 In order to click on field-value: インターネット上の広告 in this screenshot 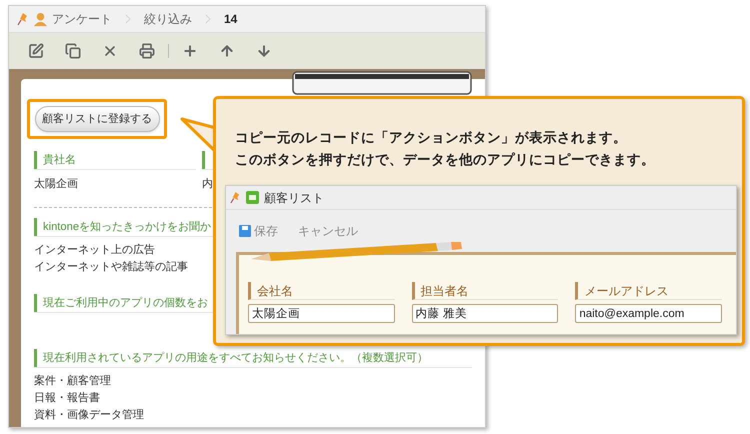, I will do `click(94, 250)`.